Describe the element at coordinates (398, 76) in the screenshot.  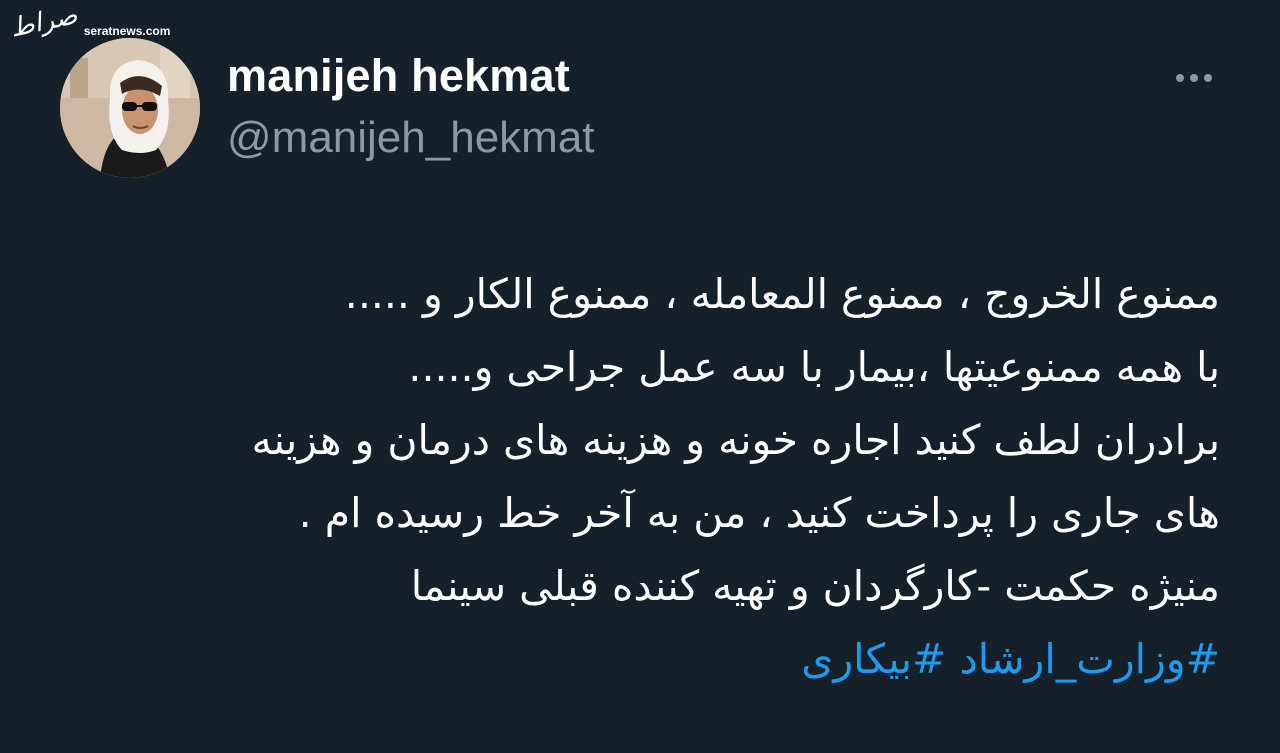
I see `display-name: manijeh hekmat` at that location.